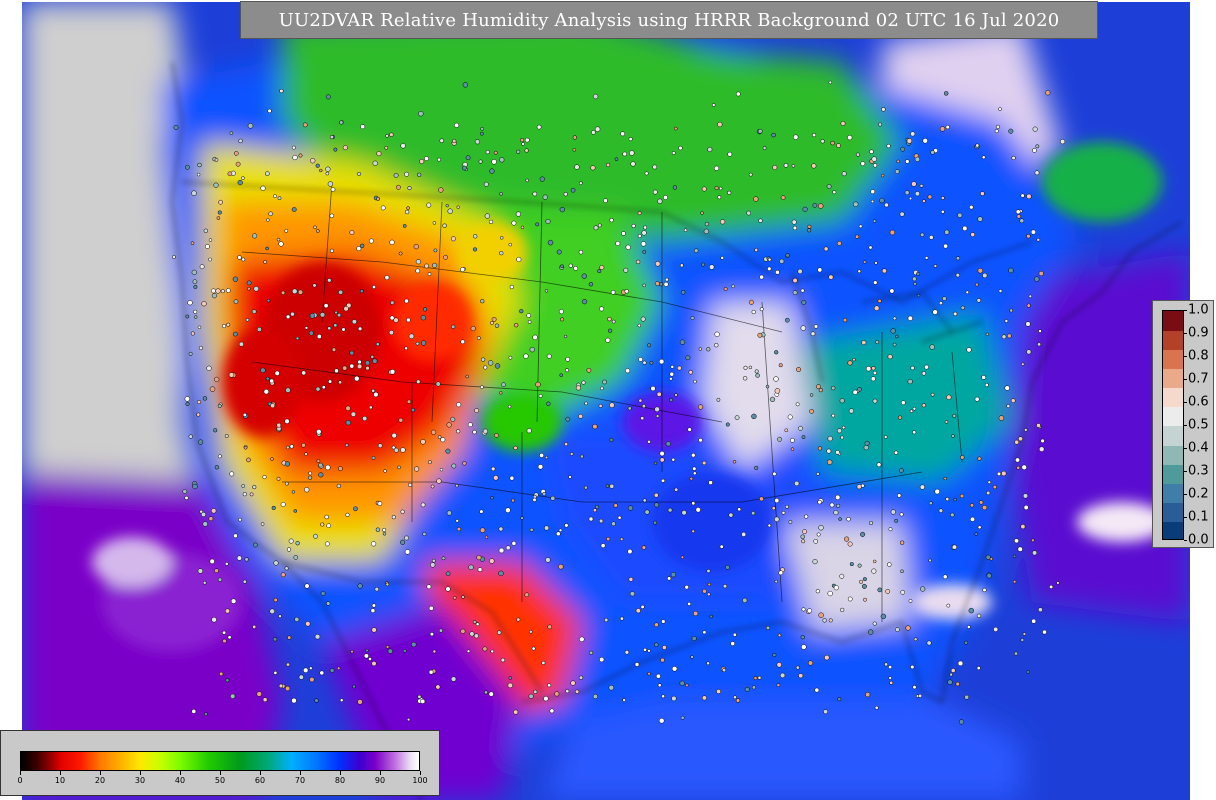 The height and width of the screenshot is (800, 1216). Describe the element at coordinates (180, 780) in the screenshot. I see `rh-tick-label: 40` at that location.